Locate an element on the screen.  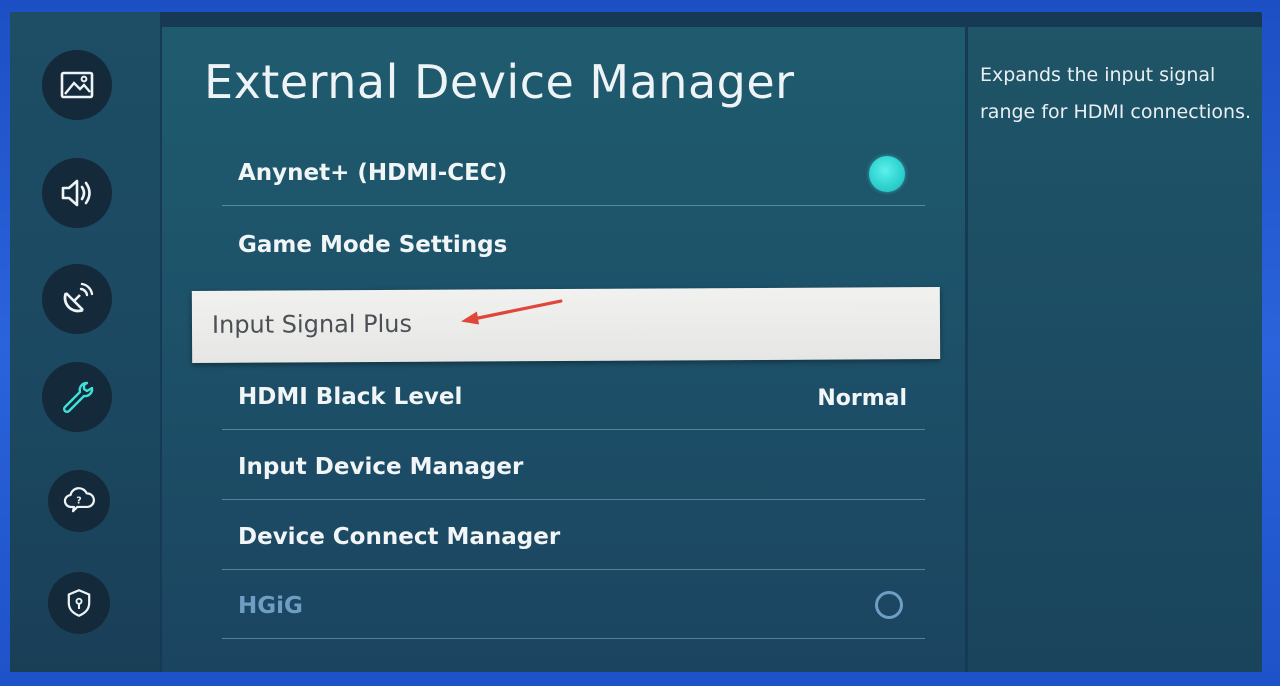
sidebar-item-general is located at coordinates (77, 397).